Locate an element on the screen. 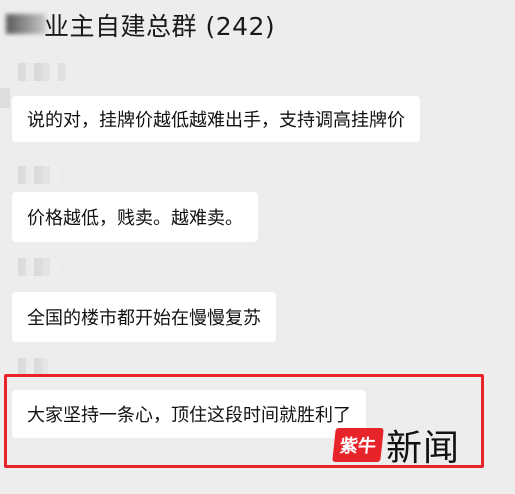 The image size is (515, 494). news-watermark: 紫牛 新闻 is located at coordinates (396, 445).